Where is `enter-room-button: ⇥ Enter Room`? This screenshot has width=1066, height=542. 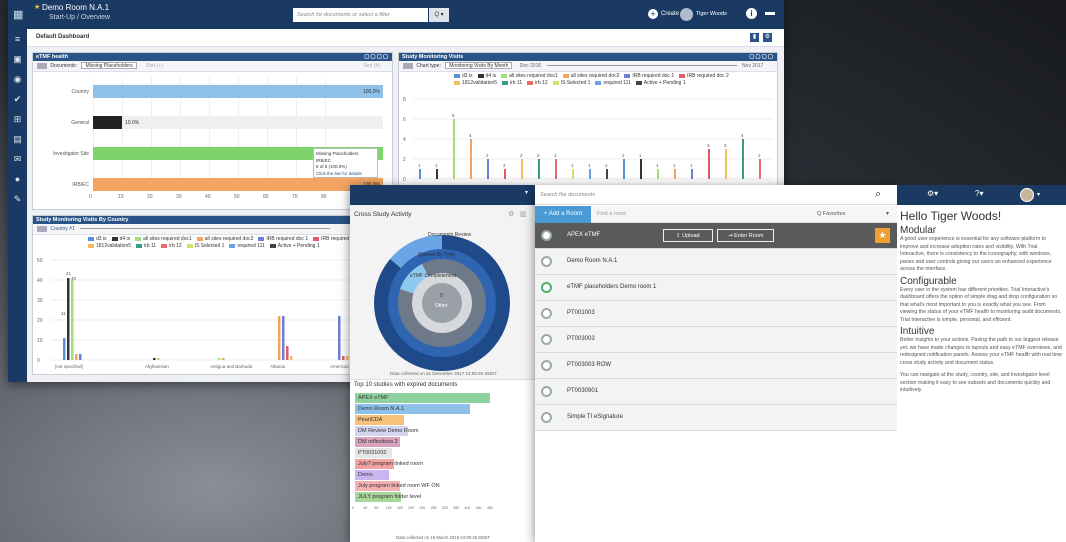
enter-room-button: ⇥ Enter Room is located at coordinates (746, 235).